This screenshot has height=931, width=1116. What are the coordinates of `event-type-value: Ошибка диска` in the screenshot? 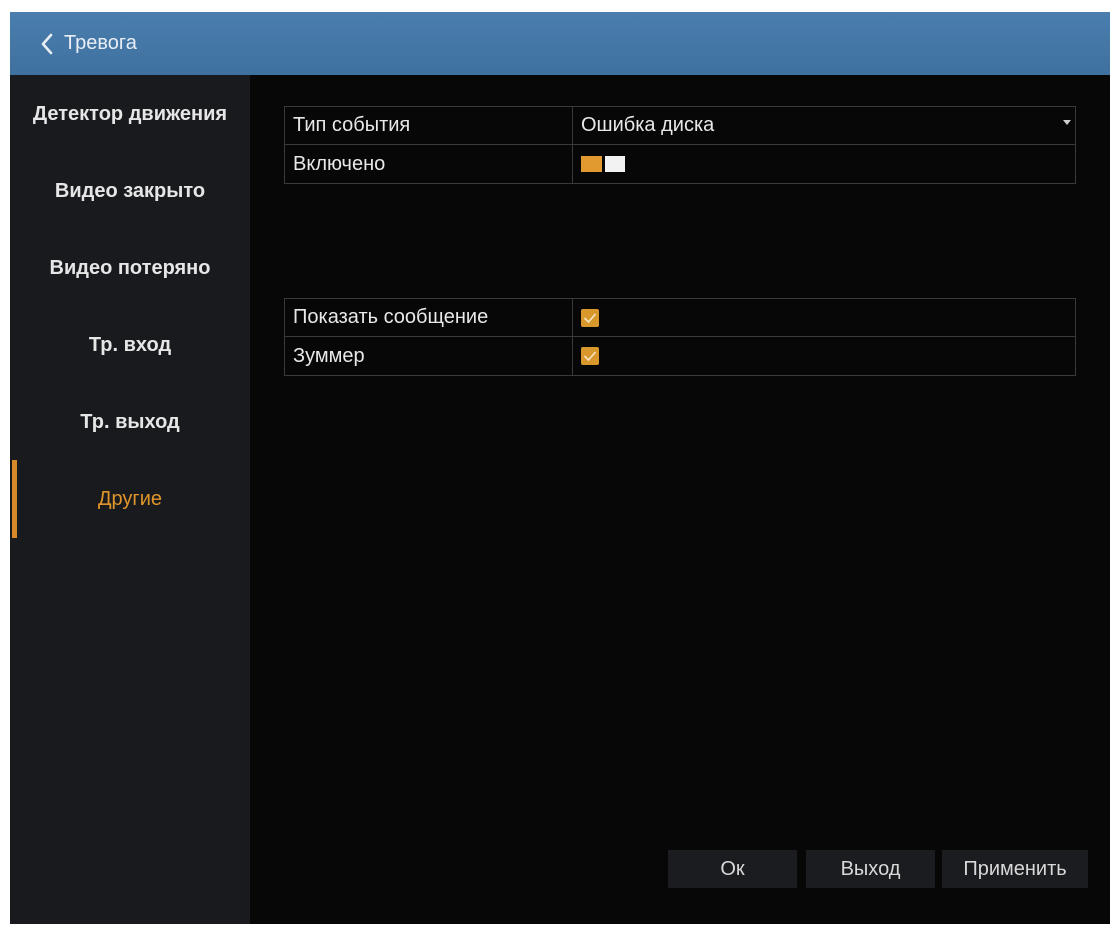 It's located at (648, 125).